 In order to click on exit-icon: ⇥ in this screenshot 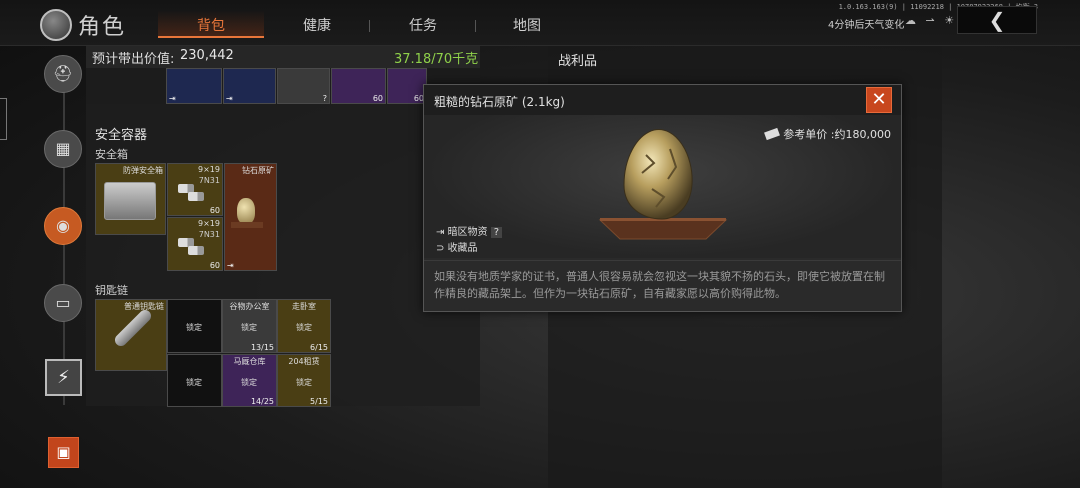, I will do `click(442, 232)`.